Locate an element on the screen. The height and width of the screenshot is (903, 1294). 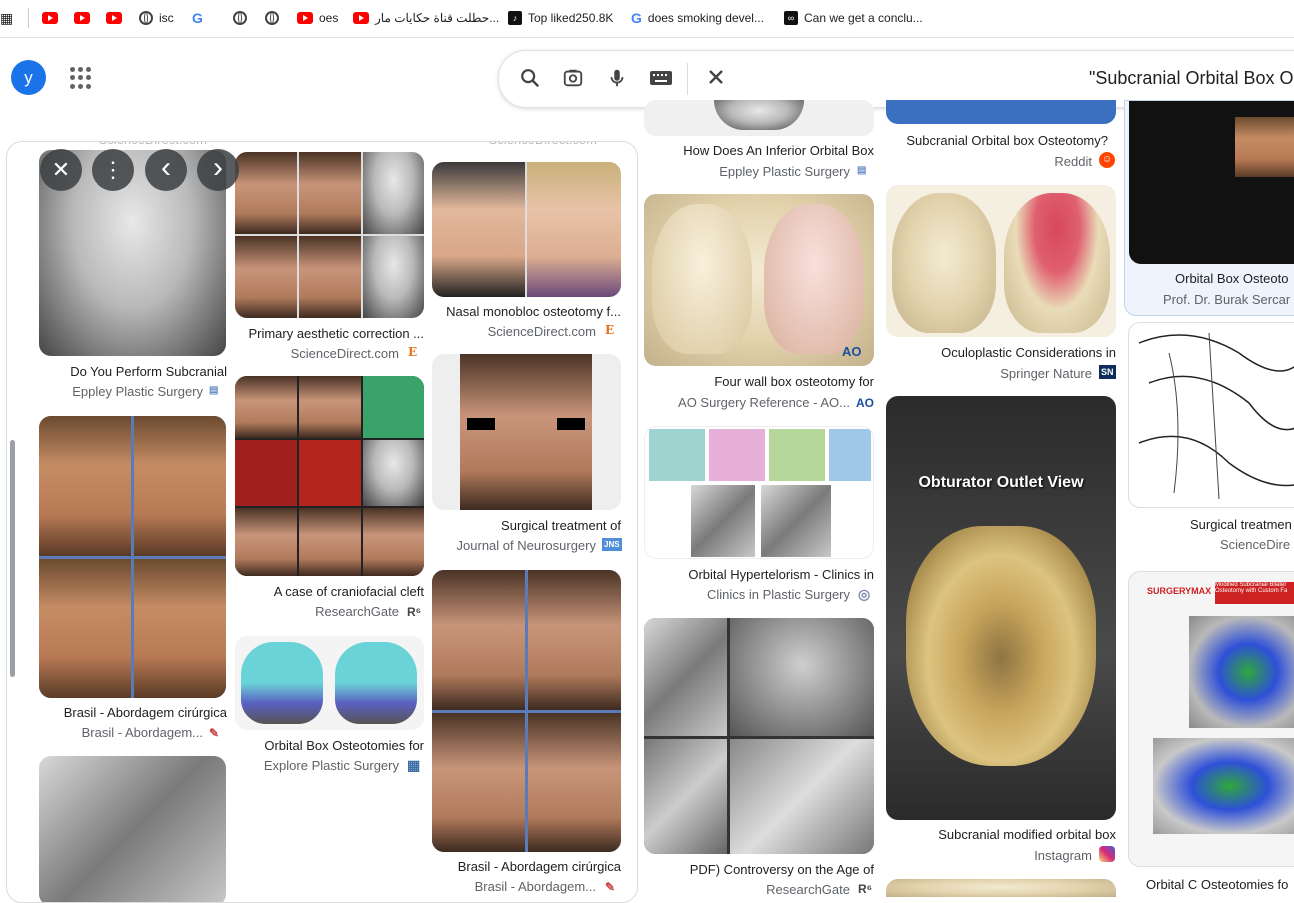
result-caption: Oculoplastic Considerations in is located at coordinates (1001, 352).